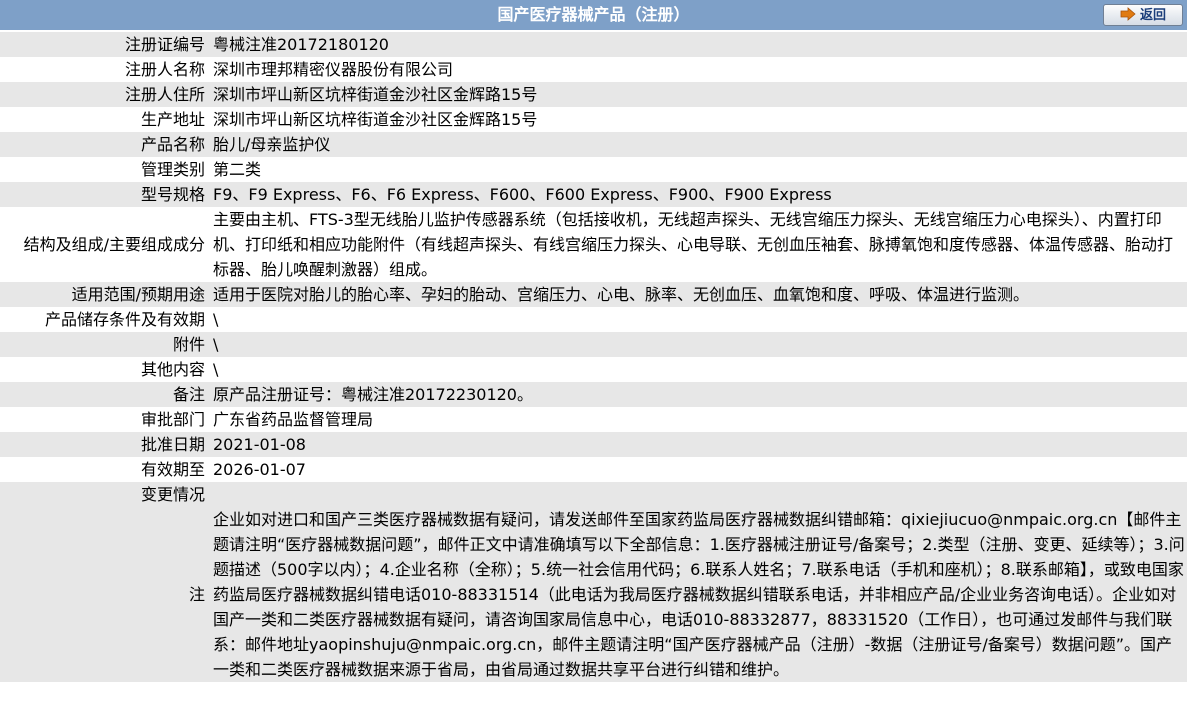  I want to click on row-label: 注册证编号, so click(104, 44).